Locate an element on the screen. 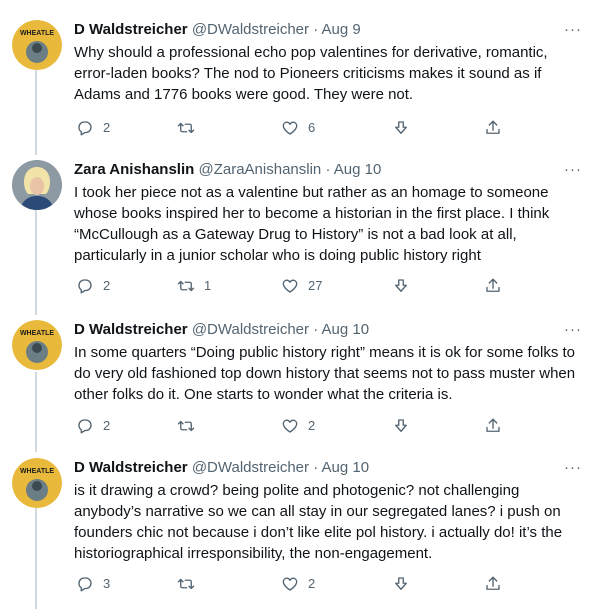 The width and height of the screenshot is (600, 609). like-button: 27 is located at coordinates (301, 286).